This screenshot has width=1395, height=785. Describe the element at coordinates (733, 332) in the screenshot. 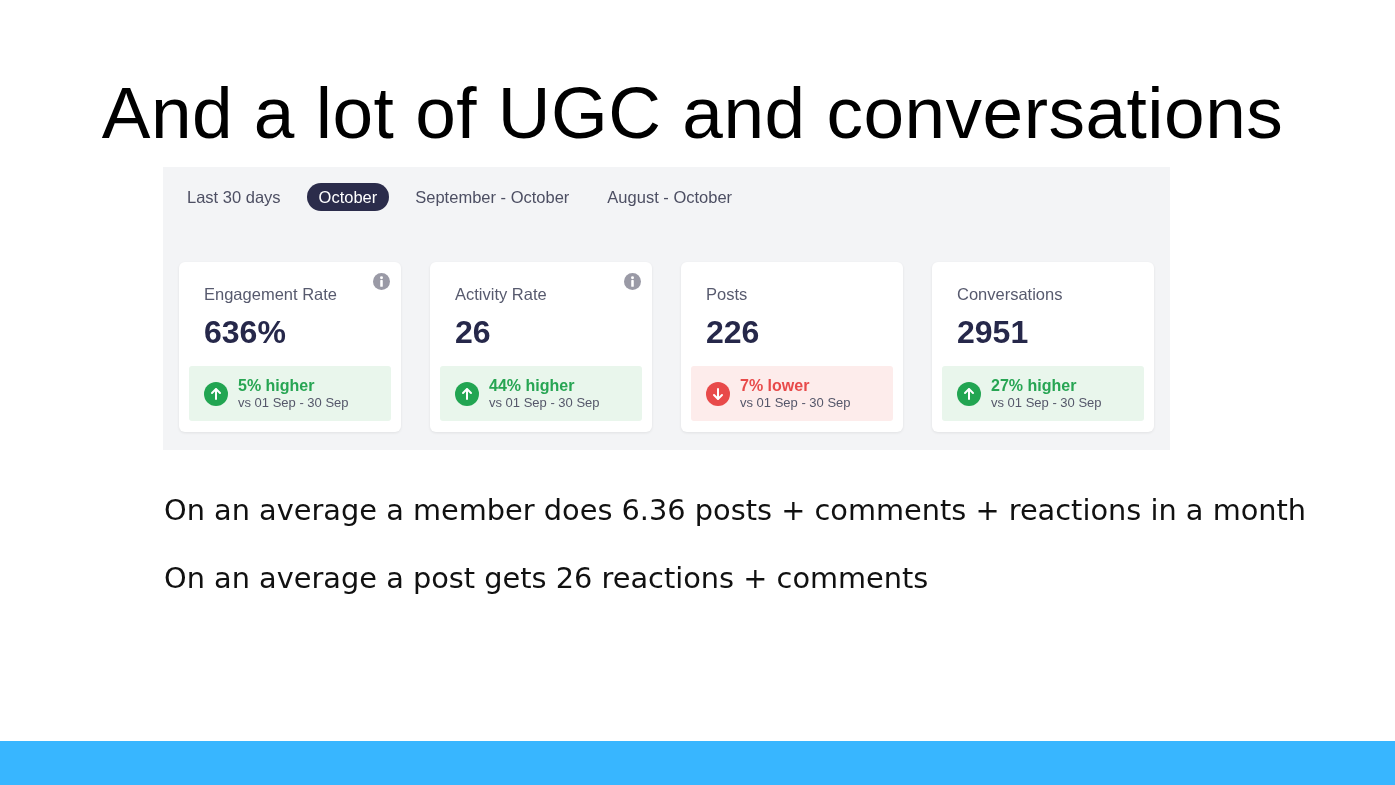

I see `stat-value: 226` at that location.